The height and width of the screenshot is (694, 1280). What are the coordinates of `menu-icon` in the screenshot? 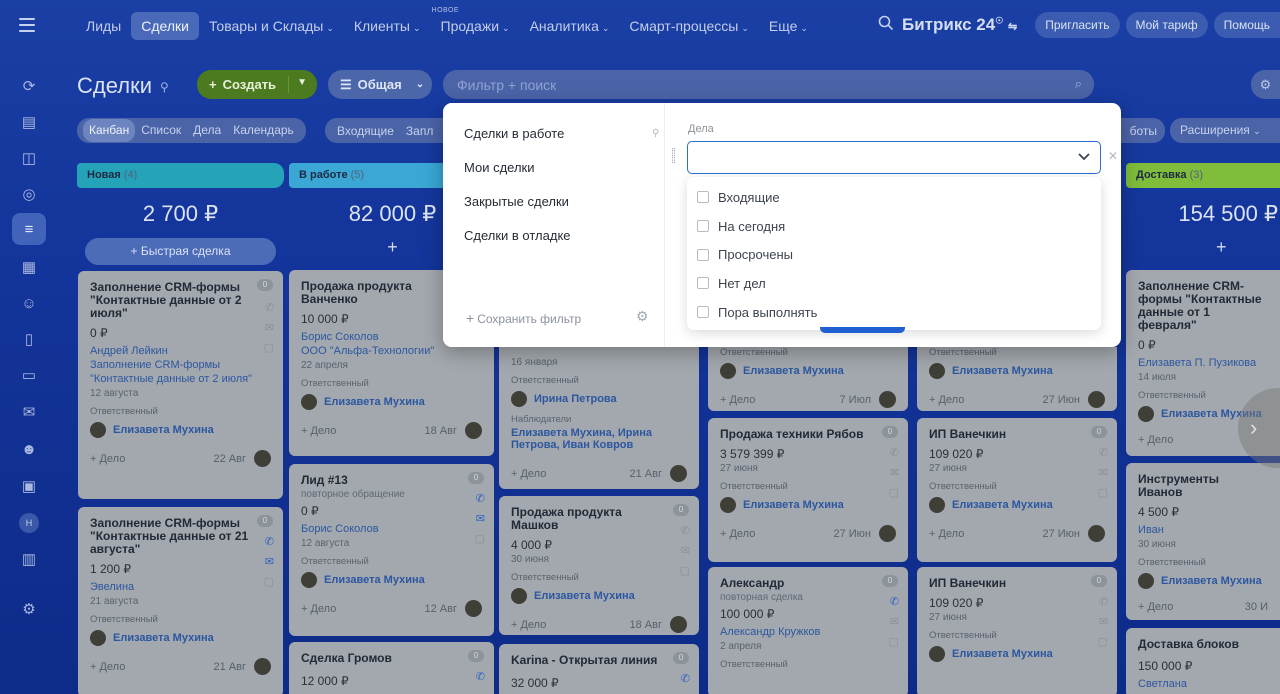 It's located at (27, 27).